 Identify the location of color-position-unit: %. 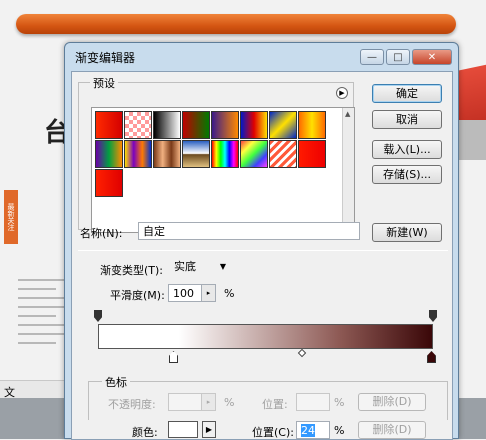
(339, 430).